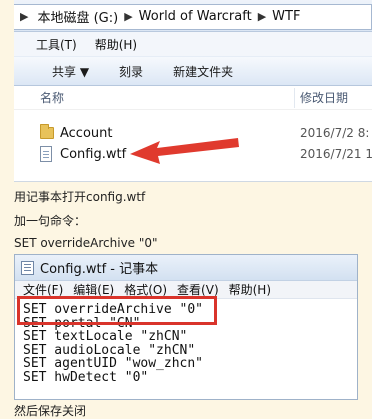 The width and height of the screenshot is (372, 419). What do you see at coordinates (131, 71) in the screenshot?
I see `burn-button: 刻录` at bounding box center [131, 71].